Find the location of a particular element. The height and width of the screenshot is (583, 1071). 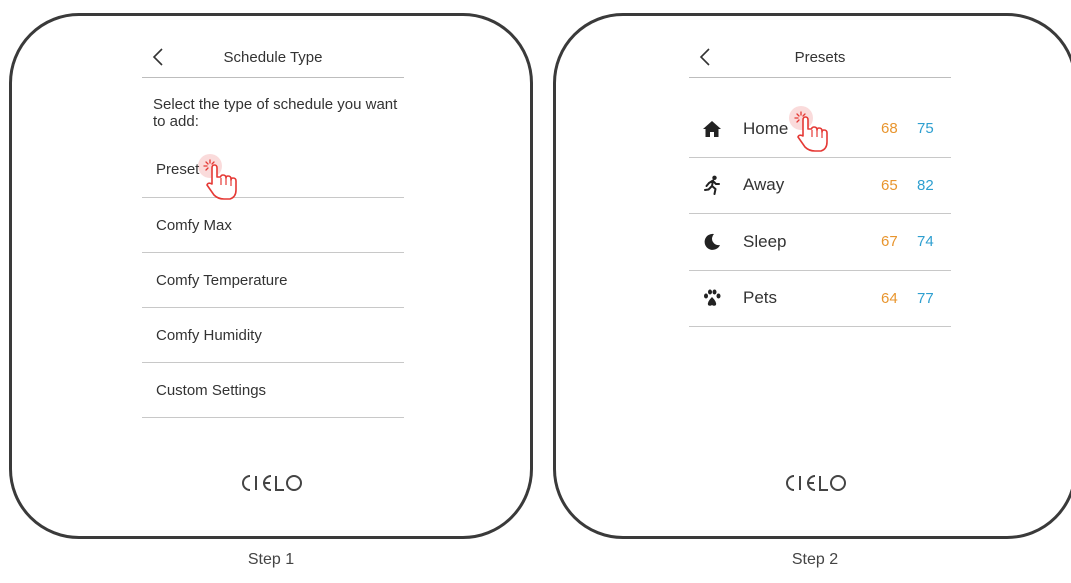

option-custom-settings: Custom Settings is located at coordinates (273, 390).